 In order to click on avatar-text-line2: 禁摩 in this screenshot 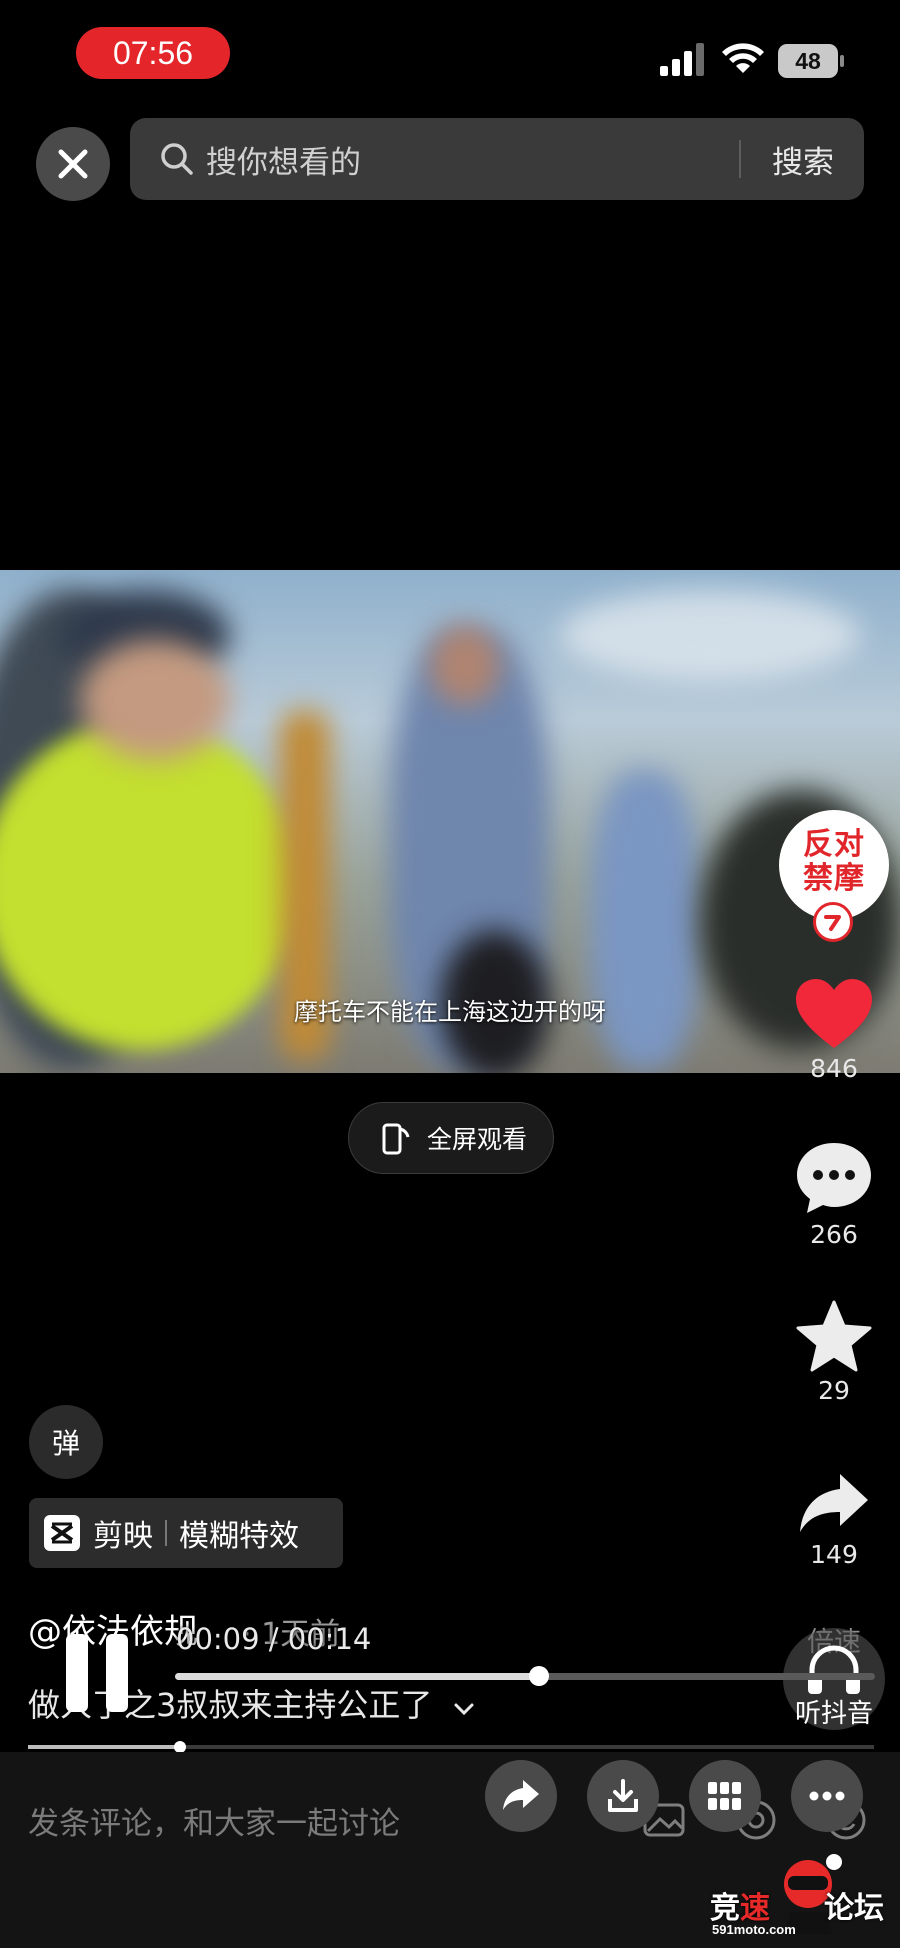, I will do `click(834, 878)`.